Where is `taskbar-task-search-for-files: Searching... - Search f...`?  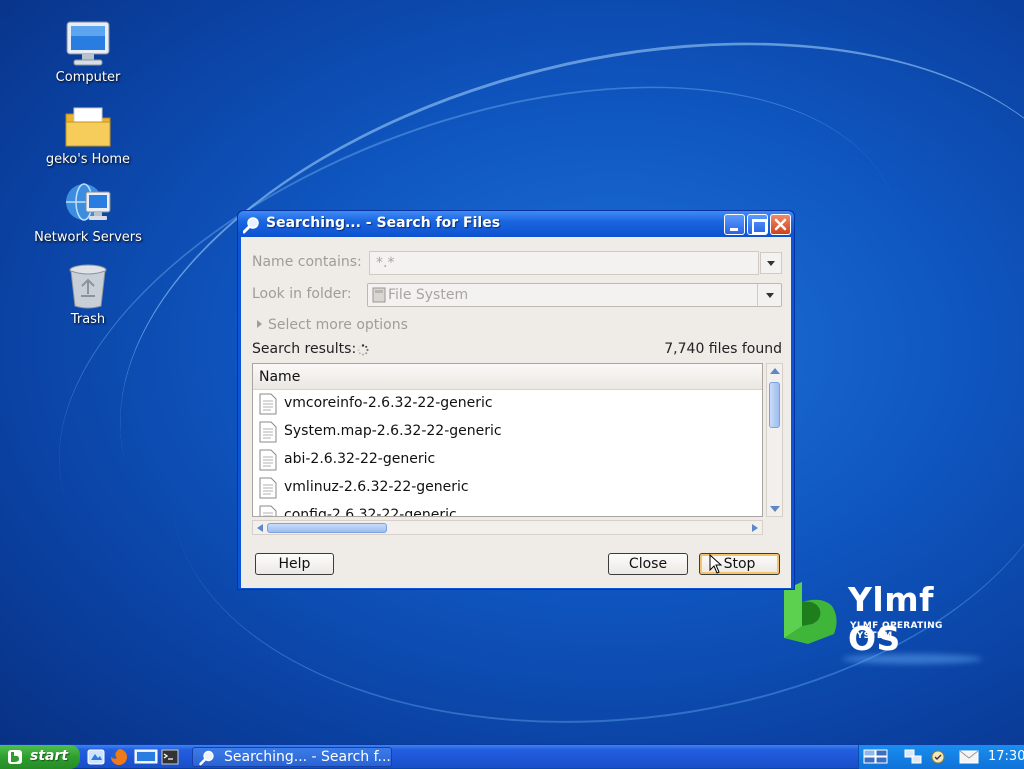 taskbar-task-search-for-files: Searching... - Search f... is located at coordinates (292, 757).